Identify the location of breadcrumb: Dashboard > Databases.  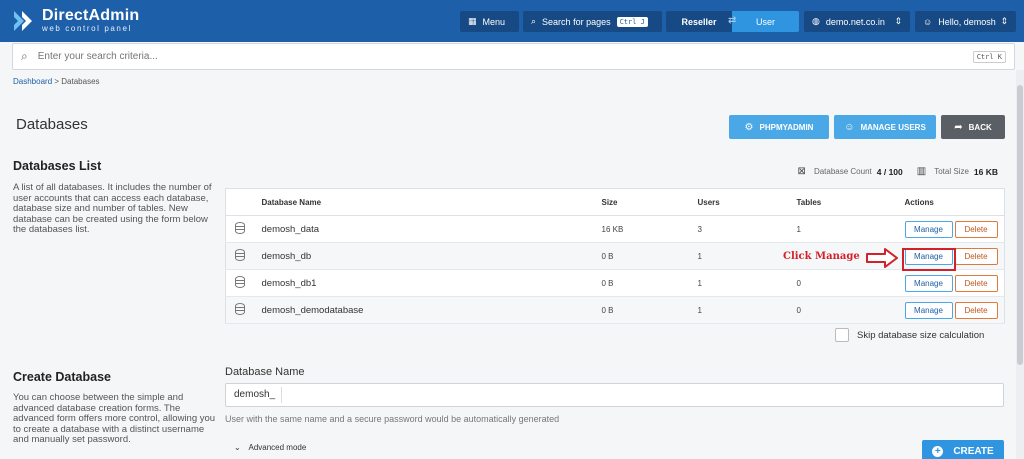
(56, 81).